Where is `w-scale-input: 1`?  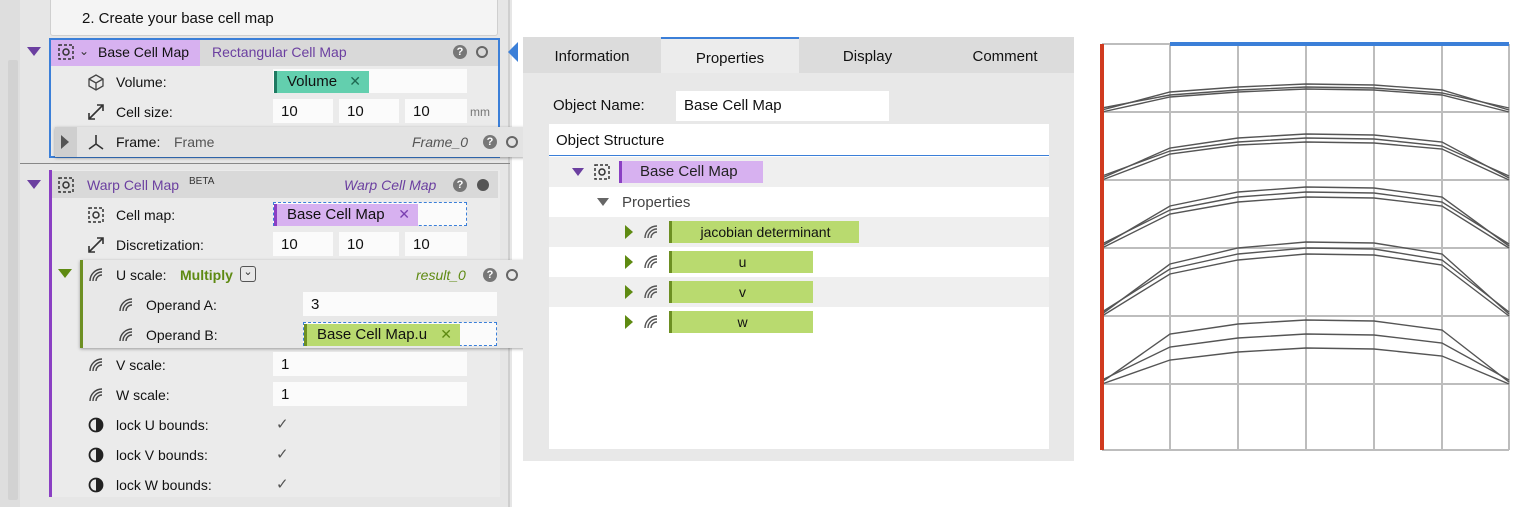
w-scale-input: 1 is located at coordinates (370, 394).